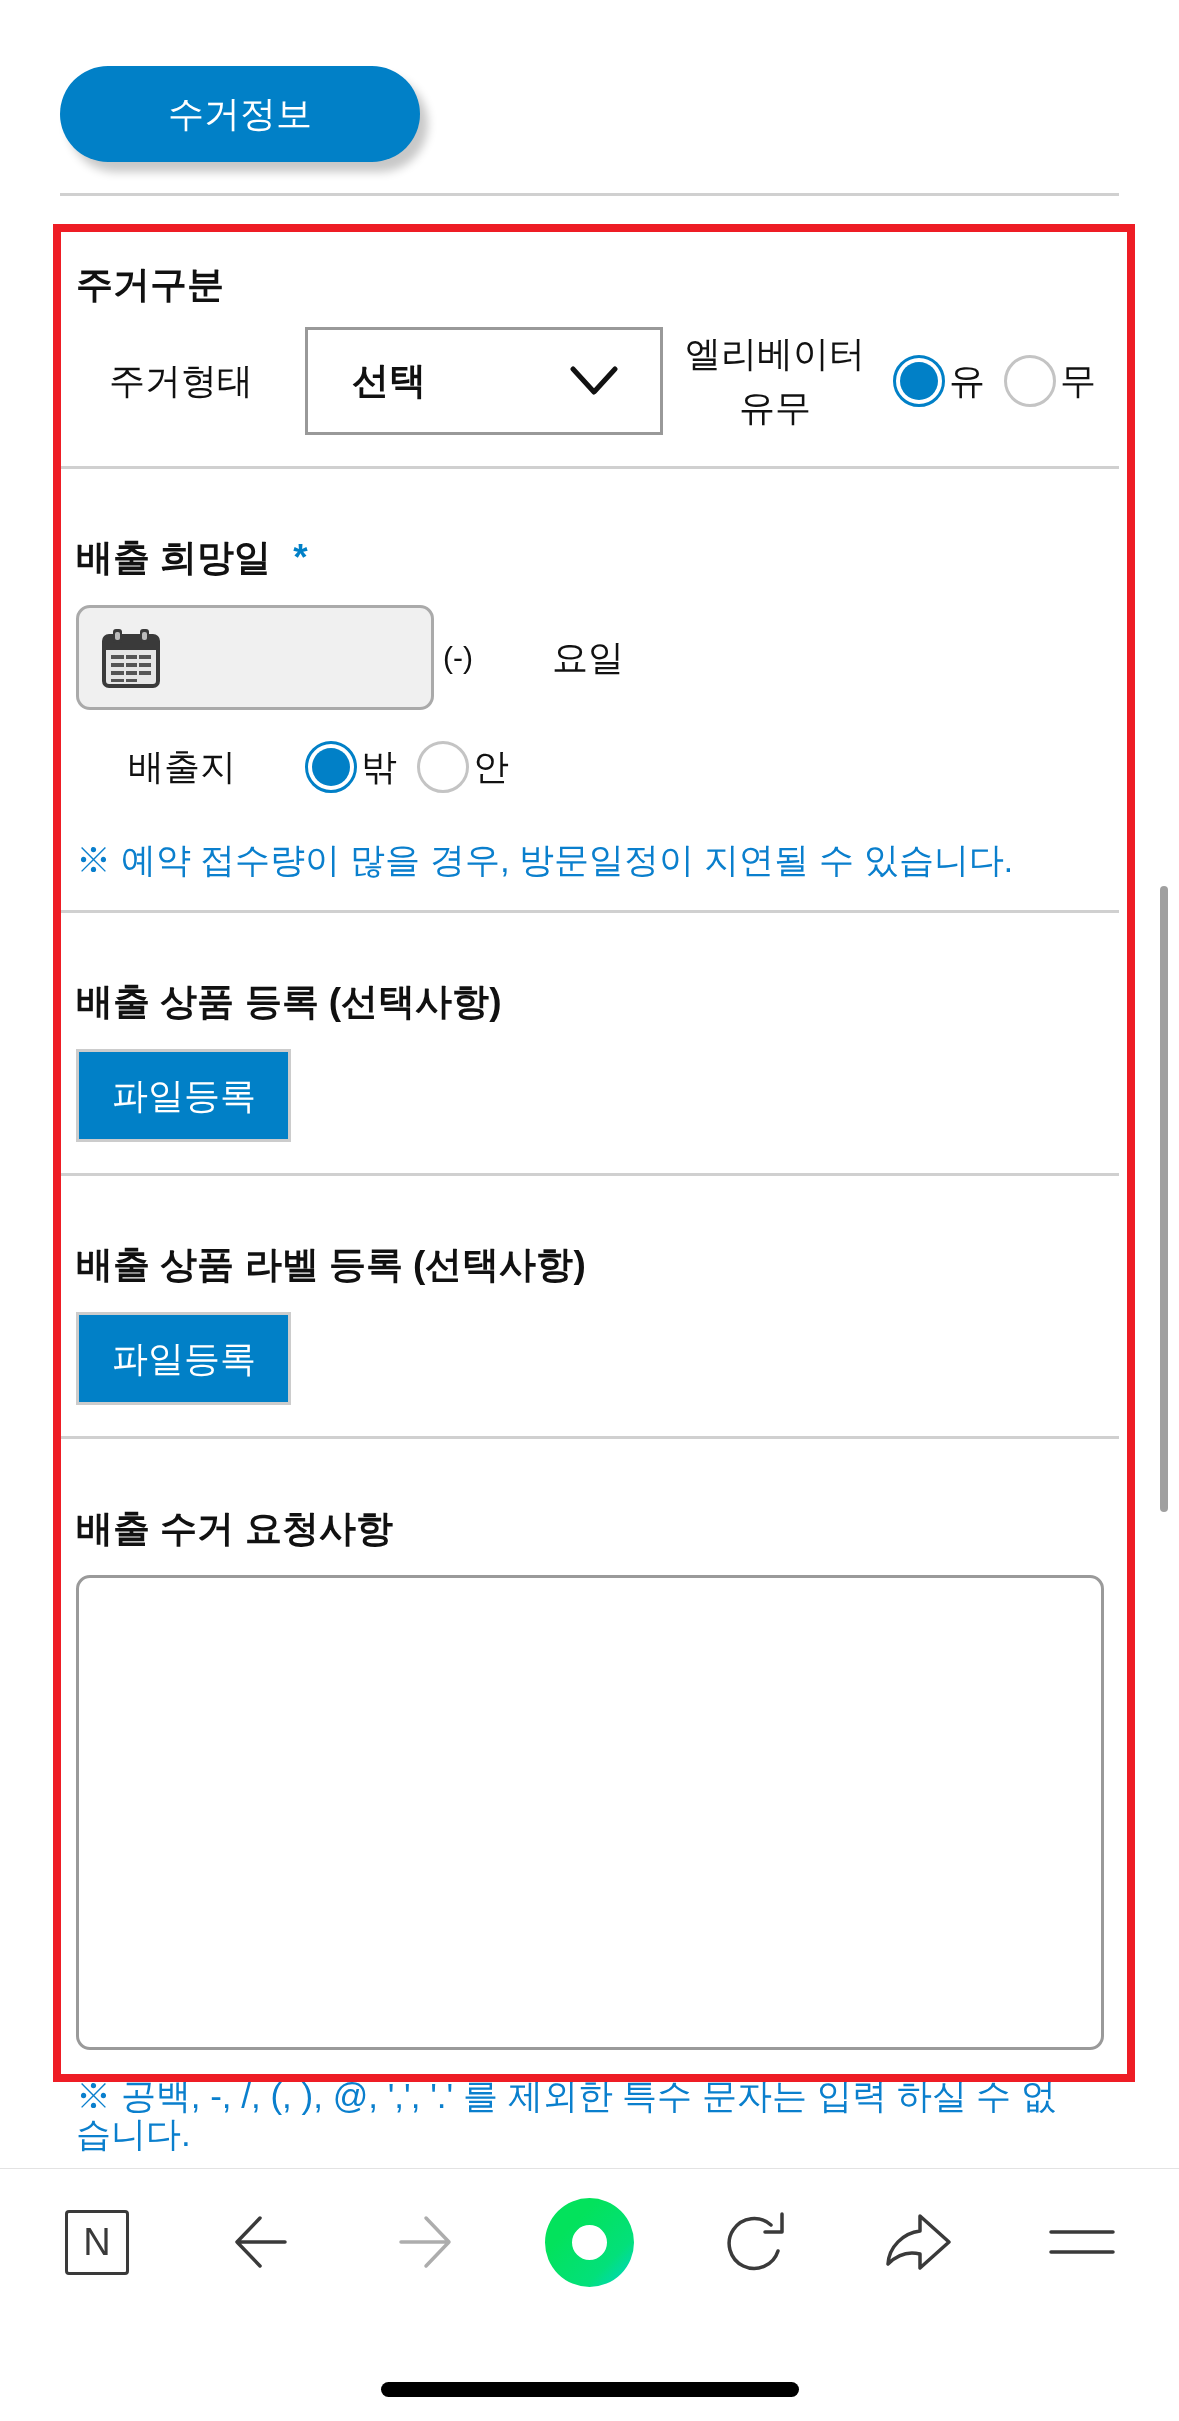  What do you see at coordinates (255, 657) in the screenshot?
I see `date-field` at bounding box center [255, 657].